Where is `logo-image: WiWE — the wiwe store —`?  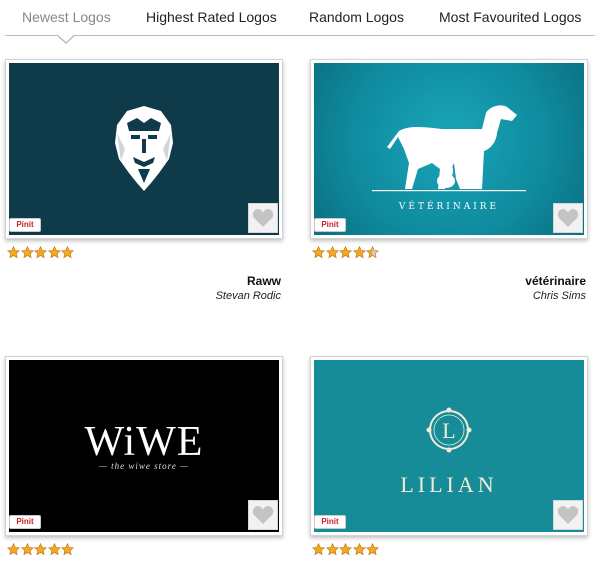
logo-image: WiWE — the wiwe store — is located at coordinates (144, 446).